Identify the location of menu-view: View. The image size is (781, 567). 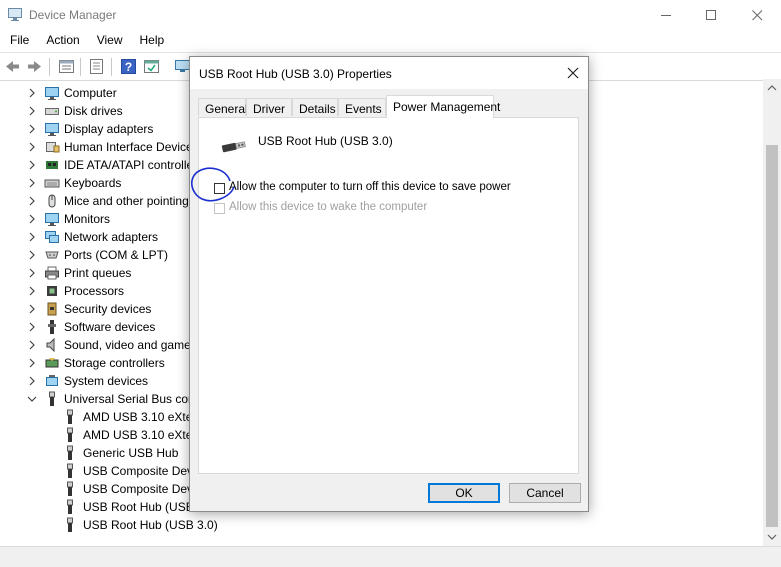
(108, 41).